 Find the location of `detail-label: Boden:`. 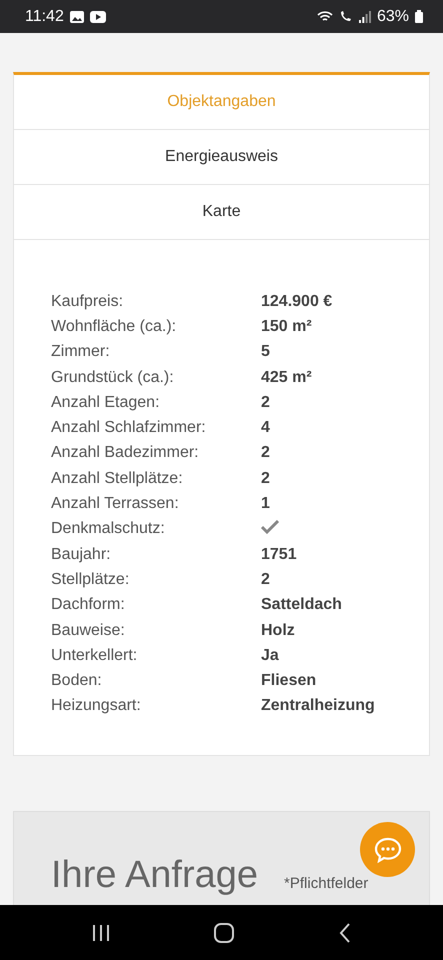

detail-label: Boden: is located at coordinates (77, 681).